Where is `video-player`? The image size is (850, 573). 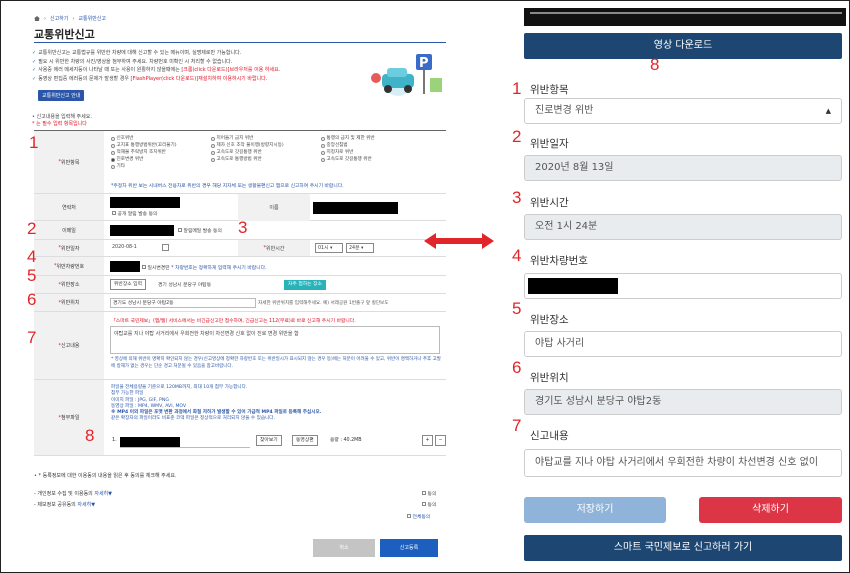
video-player is located at coordinates (685, 17).